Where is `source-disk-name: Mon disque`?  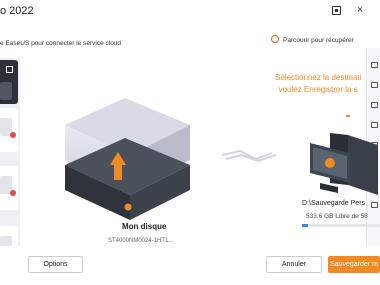
source-disk-name: Mon disque is located at coordinates (144, 226).